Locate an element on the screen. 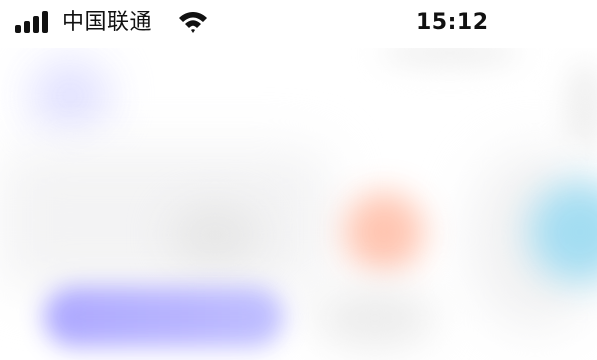 The image size is (597, 360). blurred-avatar is located at coordinates (70, 96).